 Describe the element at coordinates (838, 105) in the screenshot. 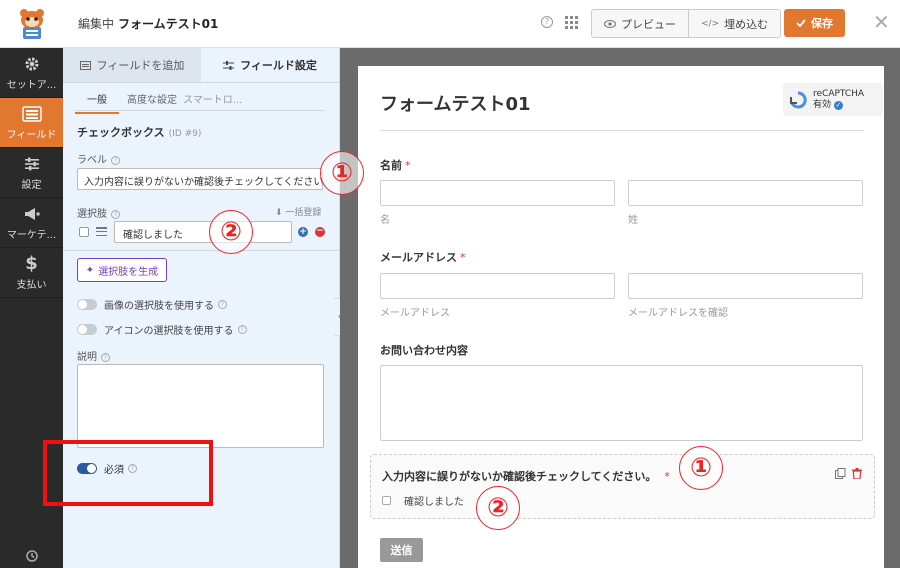

I see `verified-icon: ✓` at that location.